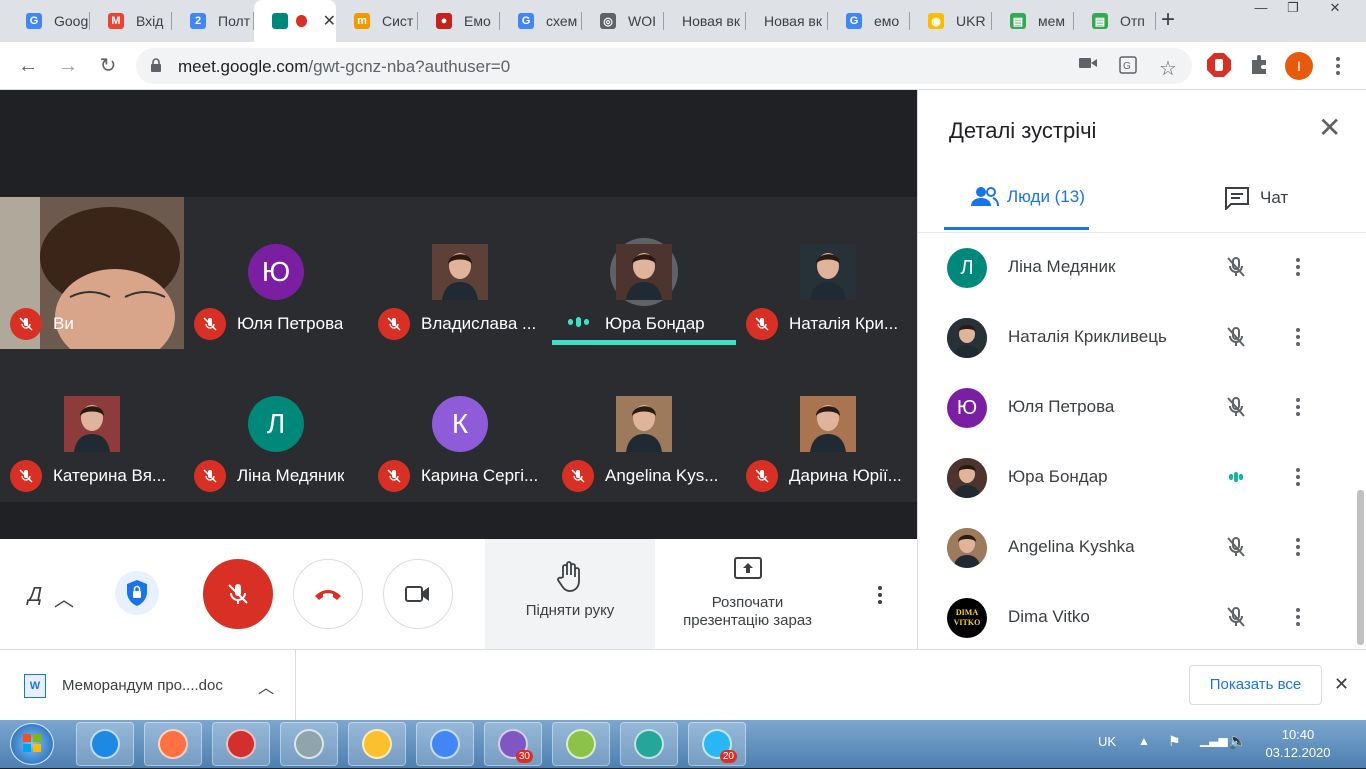  Describe the element at coordinates (1298, 744) in the screenshot. I see `system-clock: 10:40 03.12.2020` at that location.